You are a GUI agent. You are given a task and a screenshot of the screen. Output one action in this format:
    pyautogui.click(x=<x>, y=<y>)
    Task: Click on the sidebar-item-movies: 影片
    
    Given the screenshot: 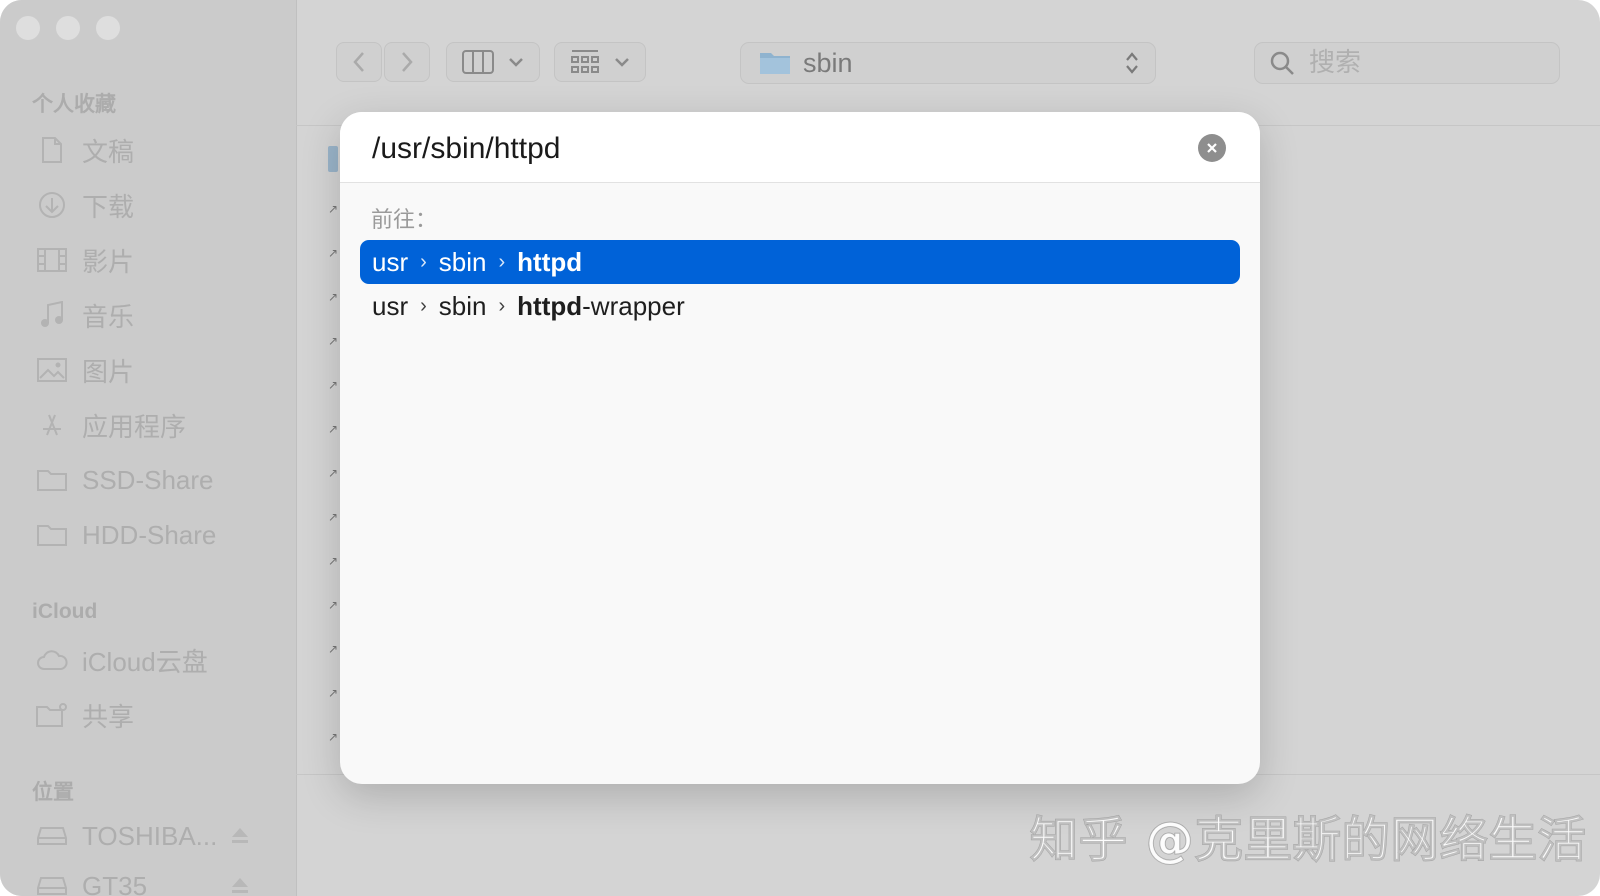 What is the action you would take?
    pyautogui.click(x=85, y=260)
    